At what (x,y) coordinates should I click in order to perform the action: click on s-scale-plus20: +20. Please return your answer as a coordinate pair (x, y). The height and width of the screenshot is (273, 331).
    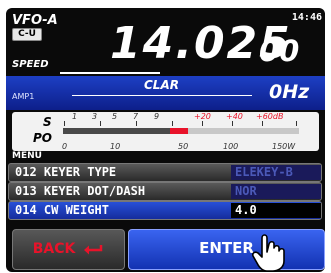
    Looking at the image, I should click on (202, 116).